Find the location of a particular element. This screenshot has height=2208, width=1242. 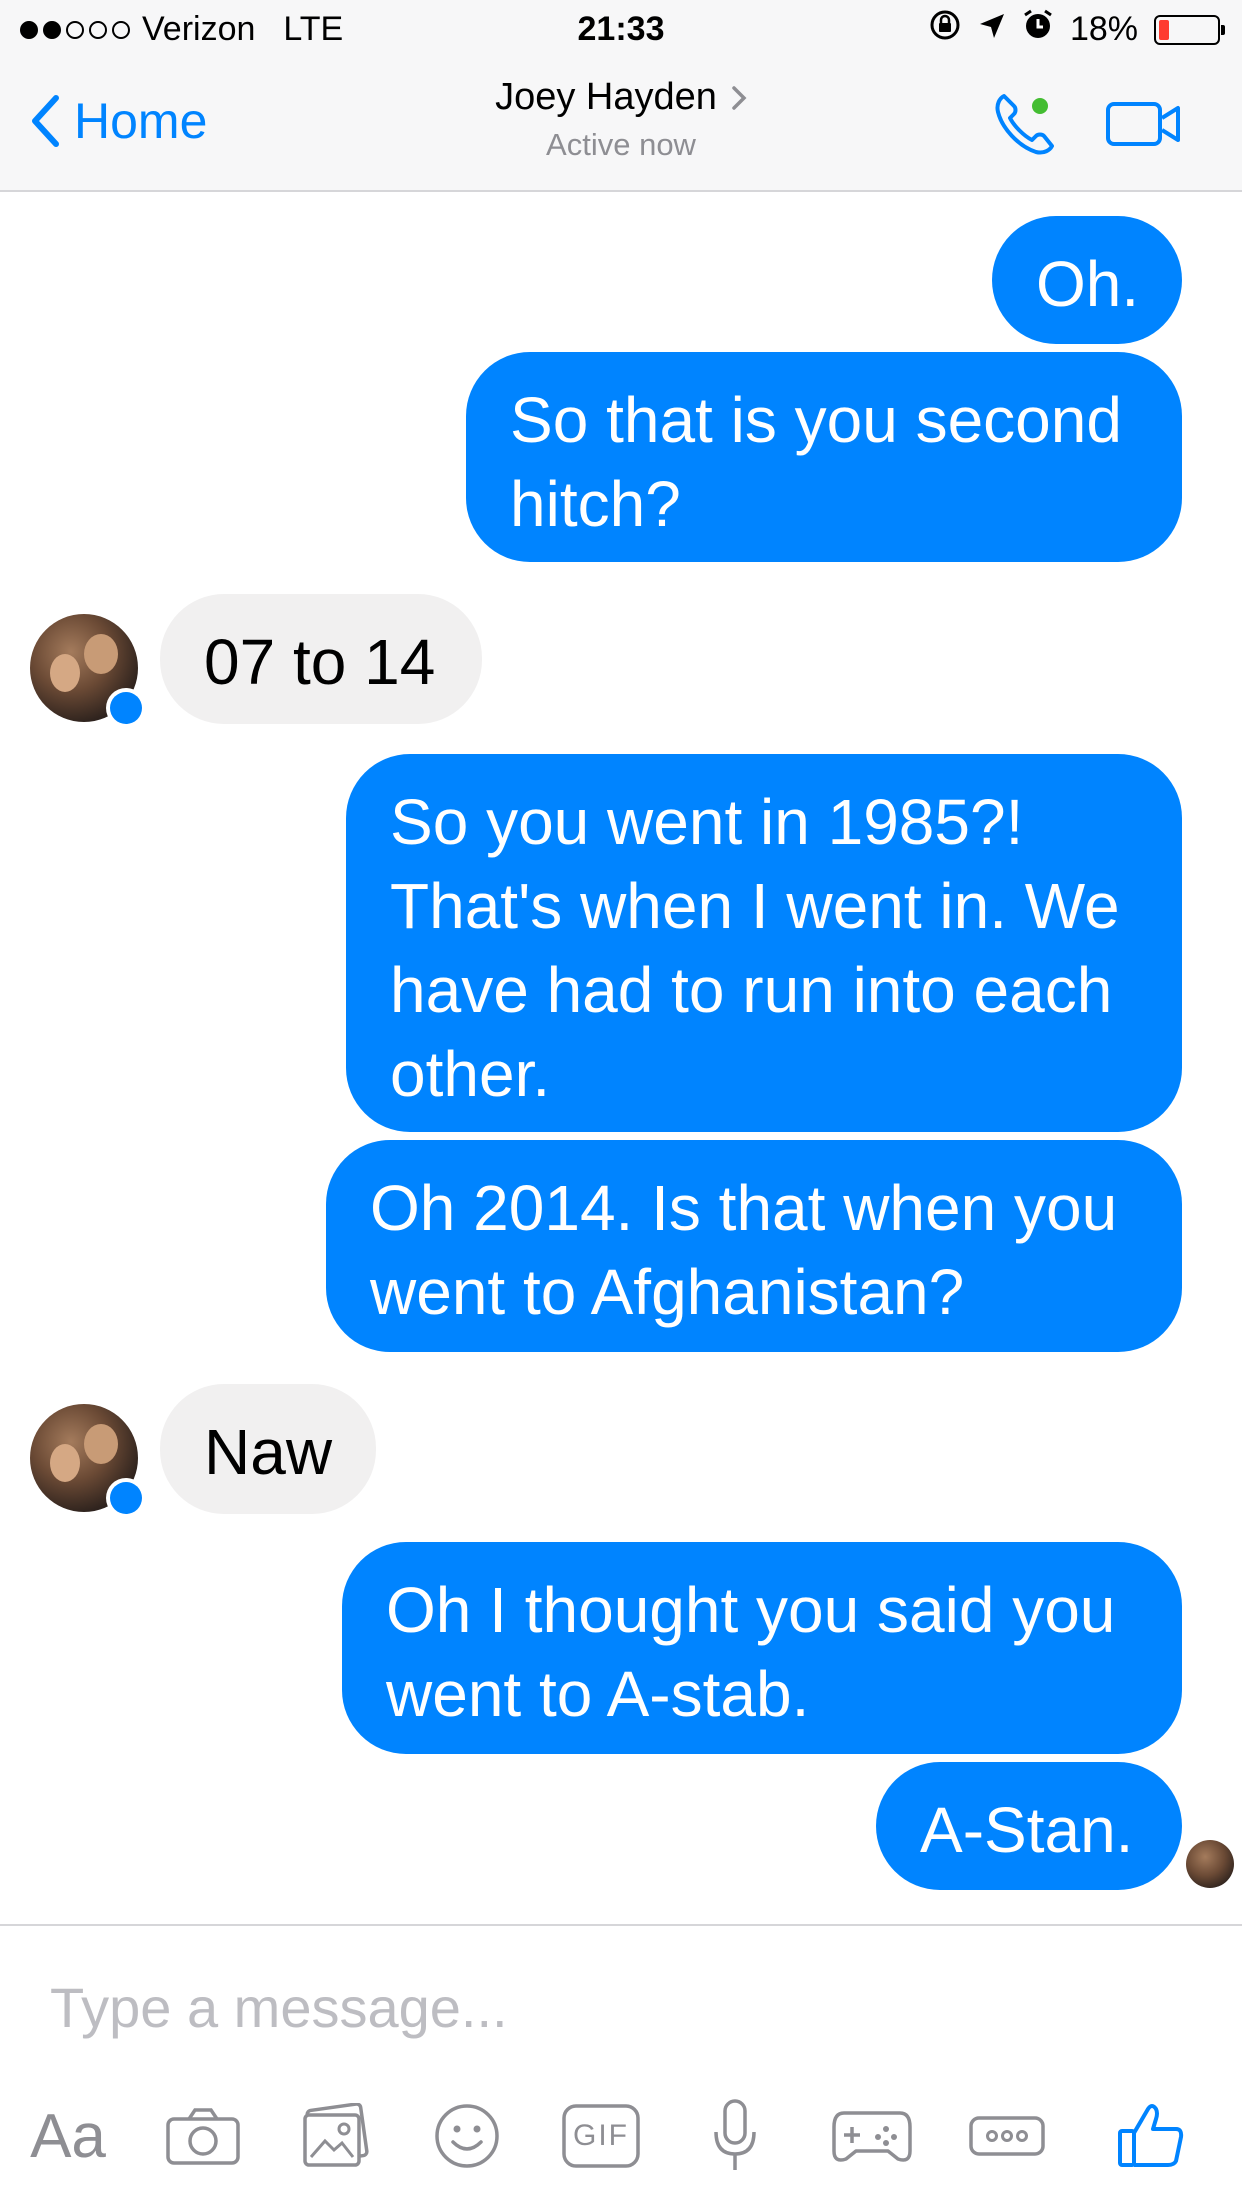

contact-name: Joey Hayden is located at coordinates (606, 97).